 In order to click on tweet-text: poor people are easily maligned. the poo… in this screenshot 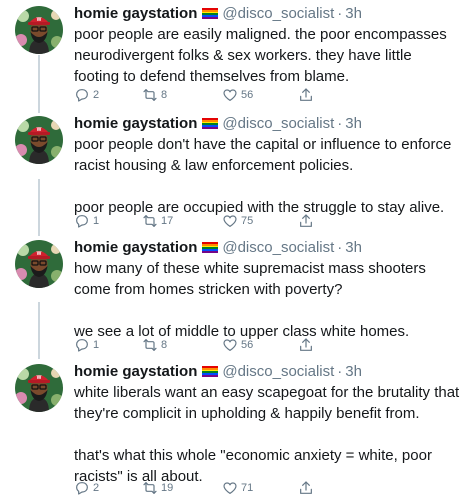, I will do `click(262, 55)`.